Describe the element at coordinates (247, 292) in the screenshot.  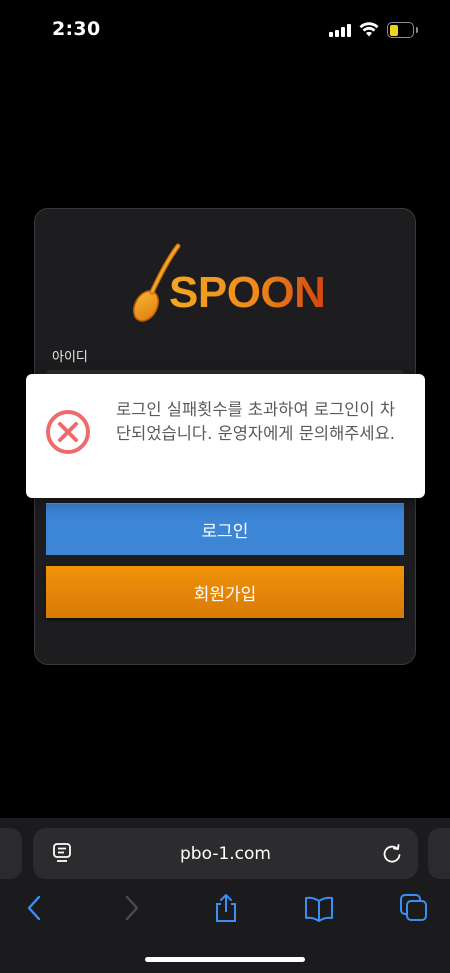
I see `logo-text: SPOON` at that location.